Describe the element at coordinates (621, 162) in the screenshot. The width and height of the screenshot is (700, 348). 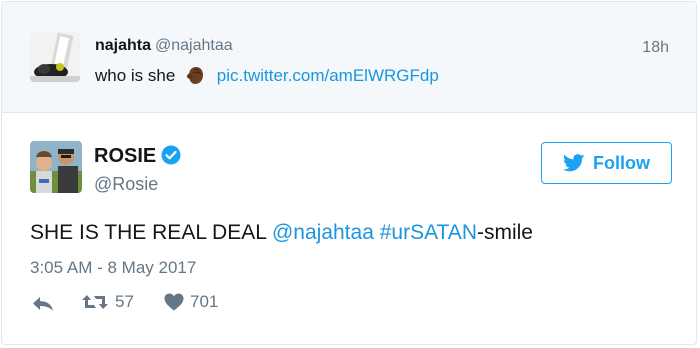
I see `follow-label: Follow` at that location.